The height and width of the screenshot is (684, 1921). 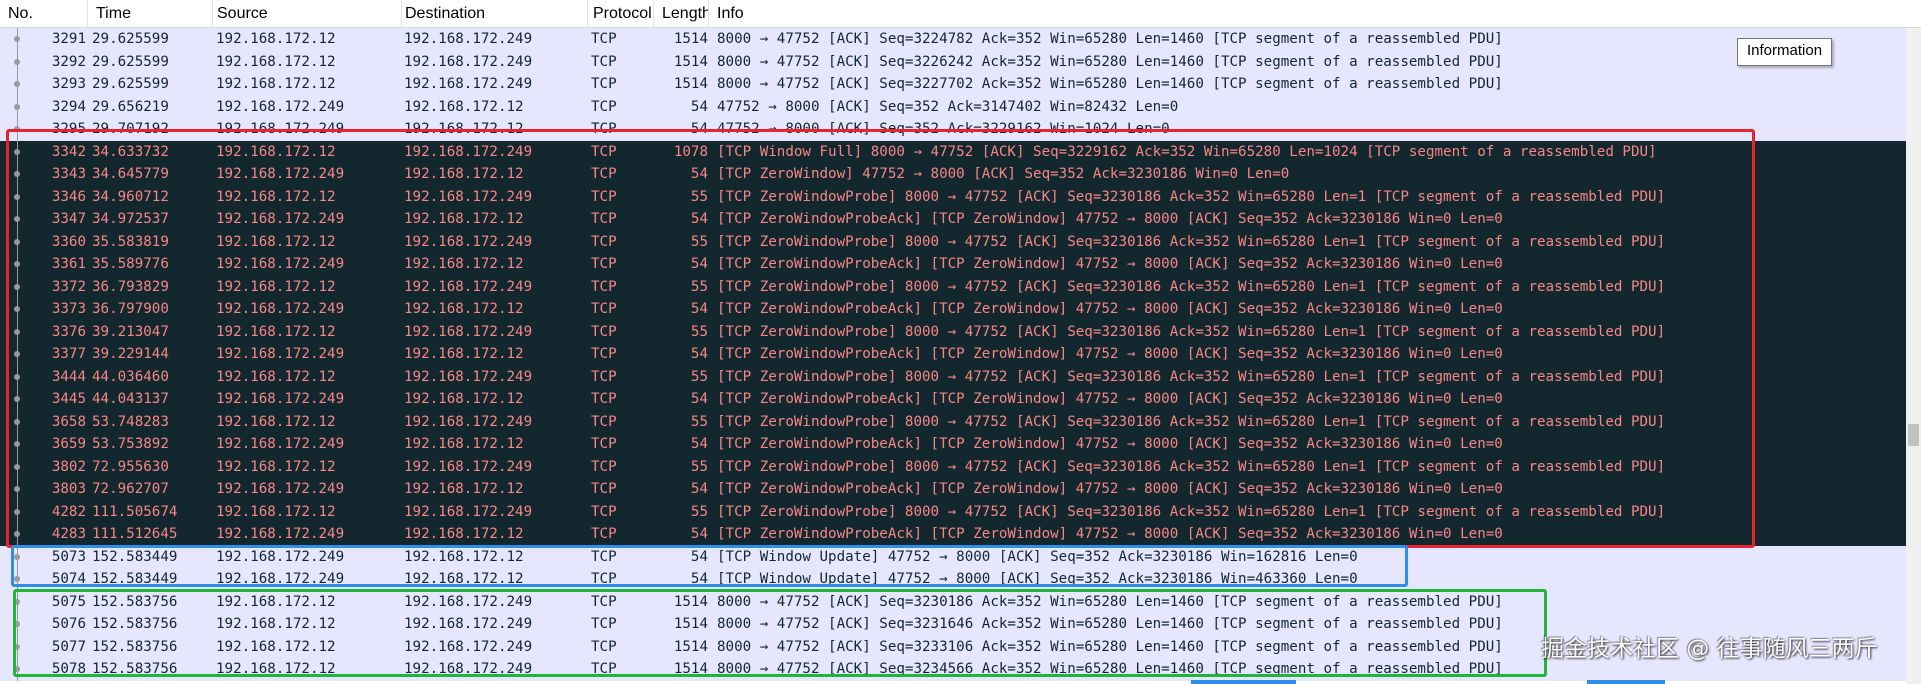 I want to click on cell-time: 72.962707, so click(x=130, y=489).